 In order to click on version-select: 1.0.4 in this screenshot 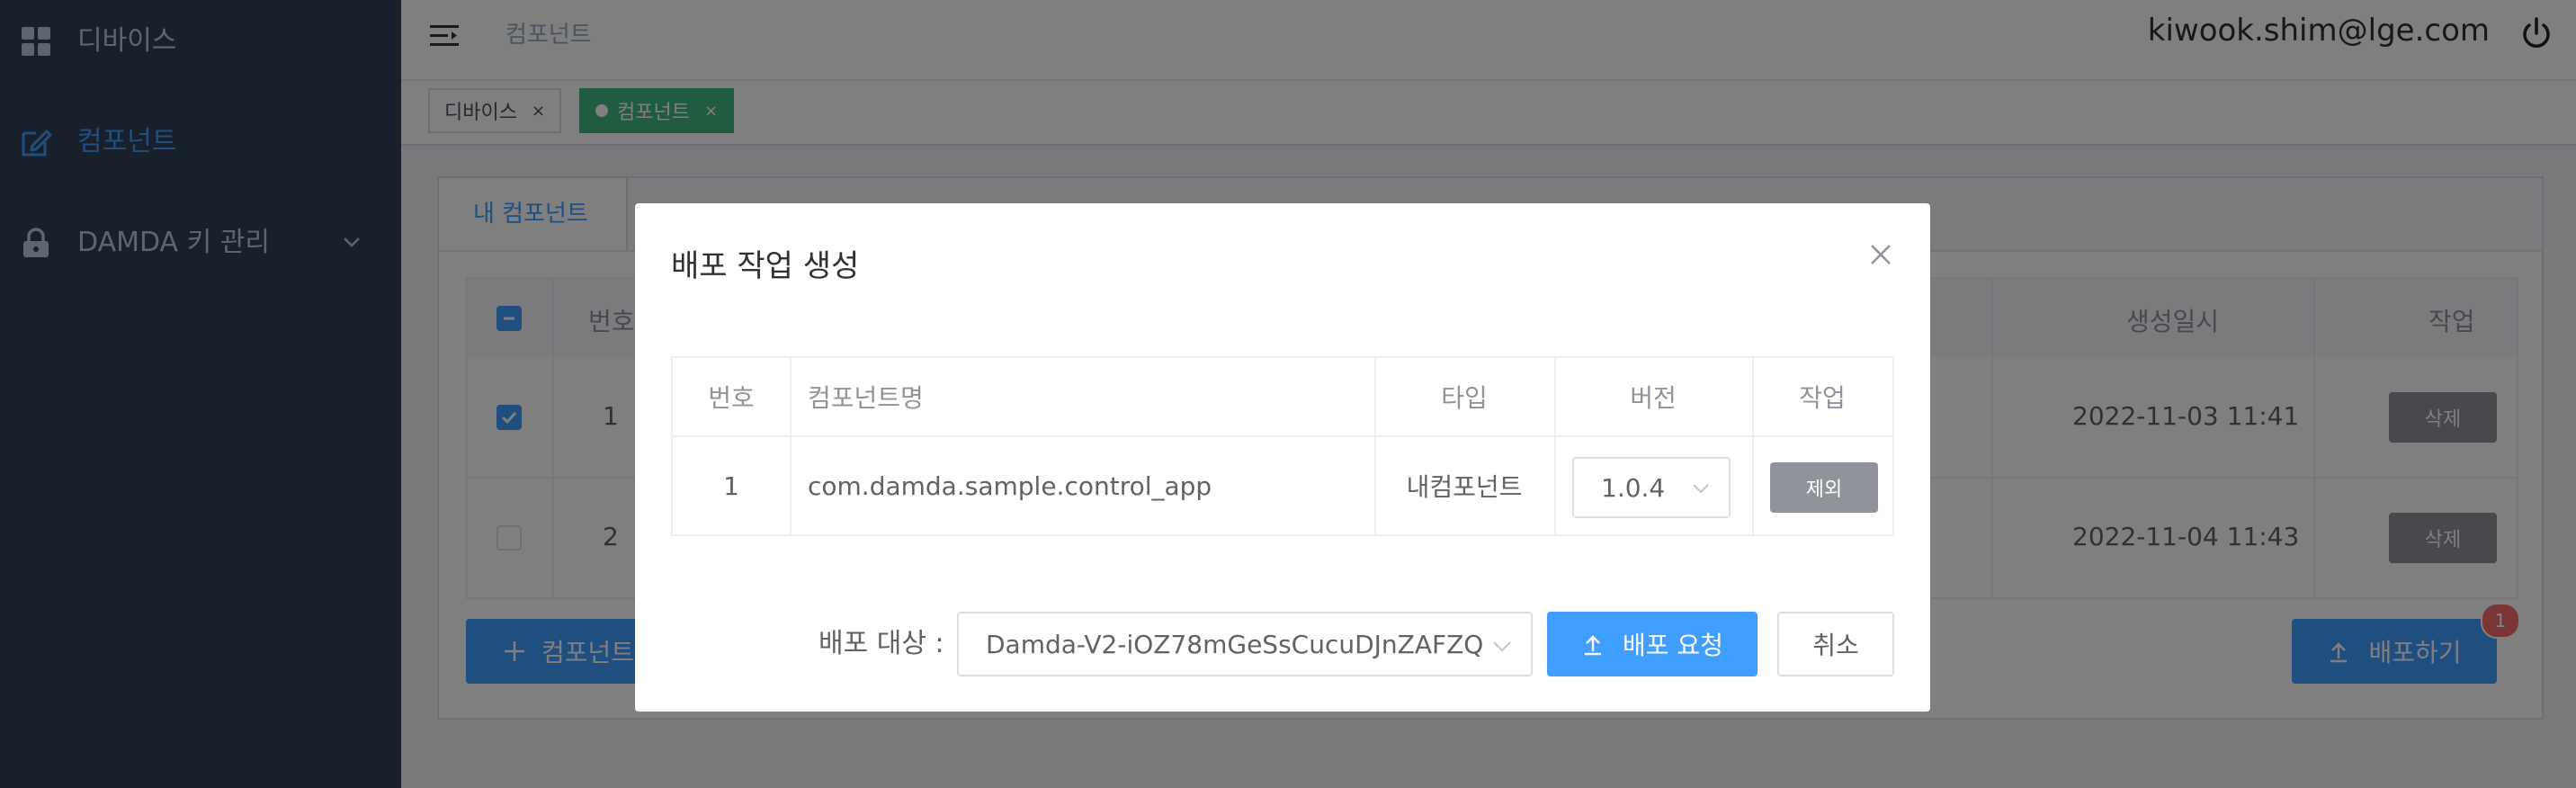, I will do `click(1651, 487)`.